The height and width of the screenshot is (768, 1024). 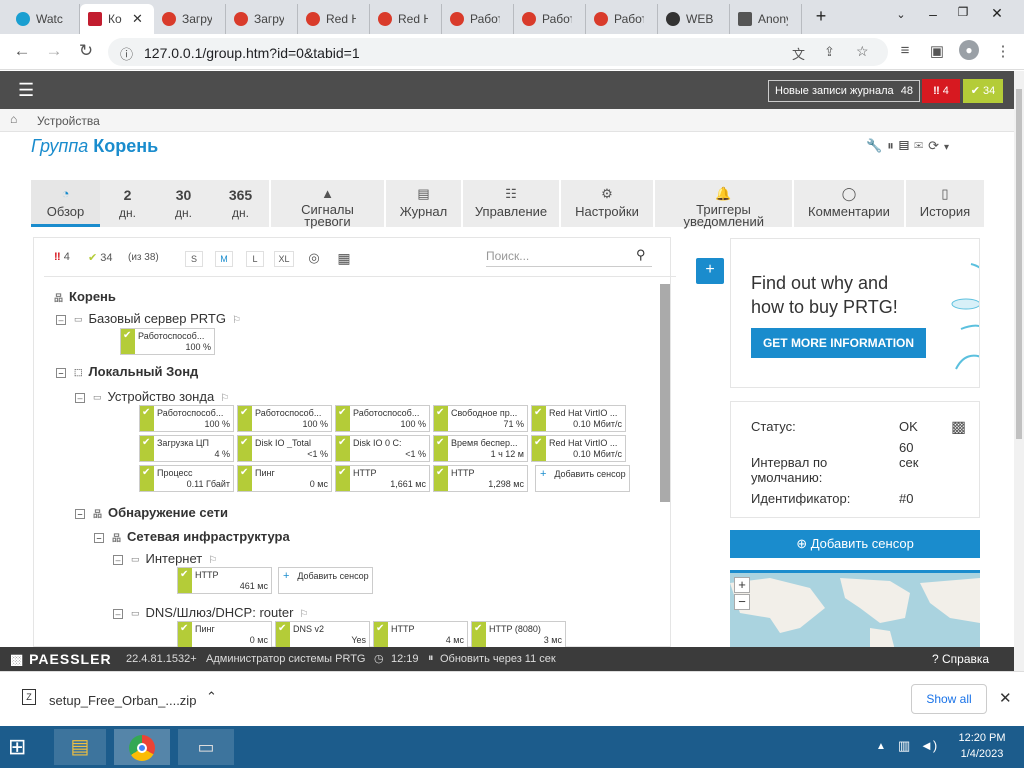 What do you see at coordinates (344, 259) in the screenshot?
I see `grid-view-icon: ▦` at bounding box center [344, 259].